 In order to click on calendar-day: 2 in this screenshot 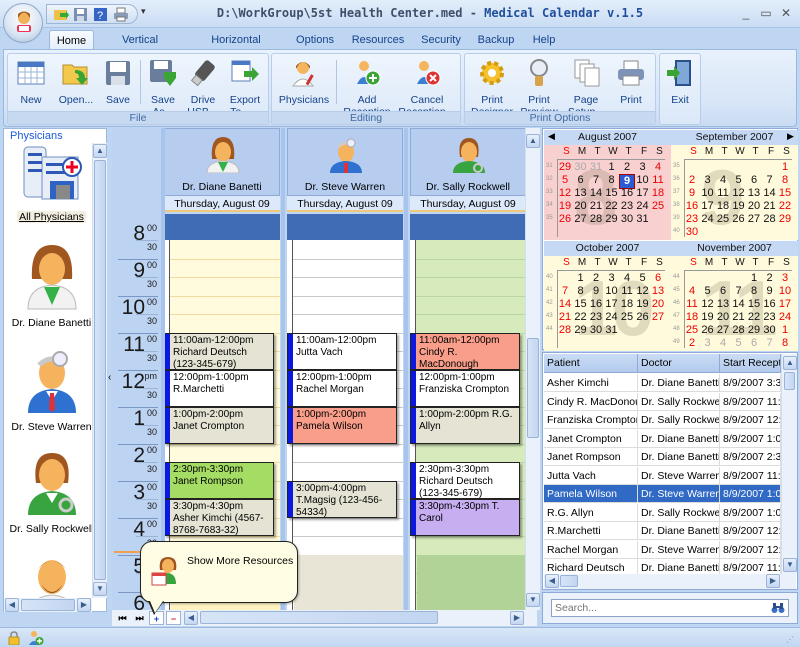, I will do `click(692, 180)`.